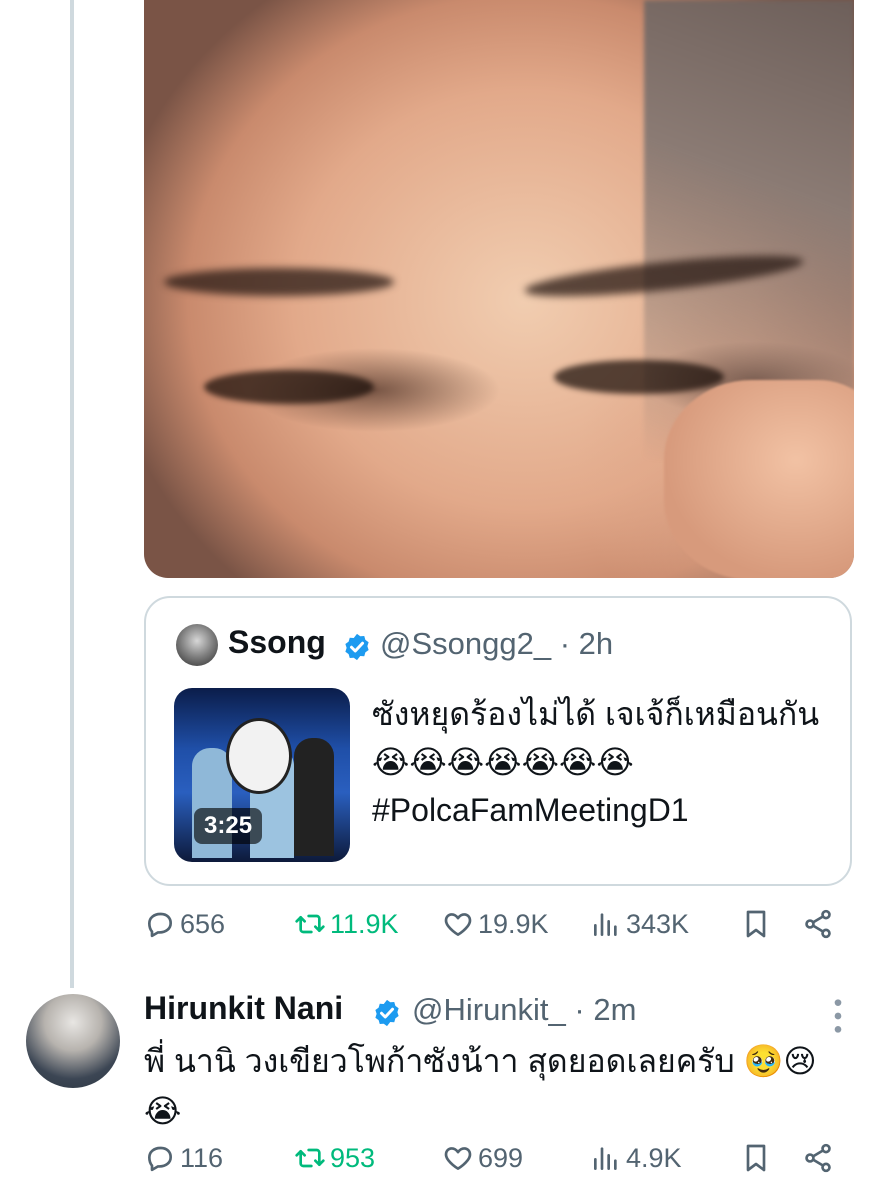  I want to click on repost-button: 953, so click(334, 1158).